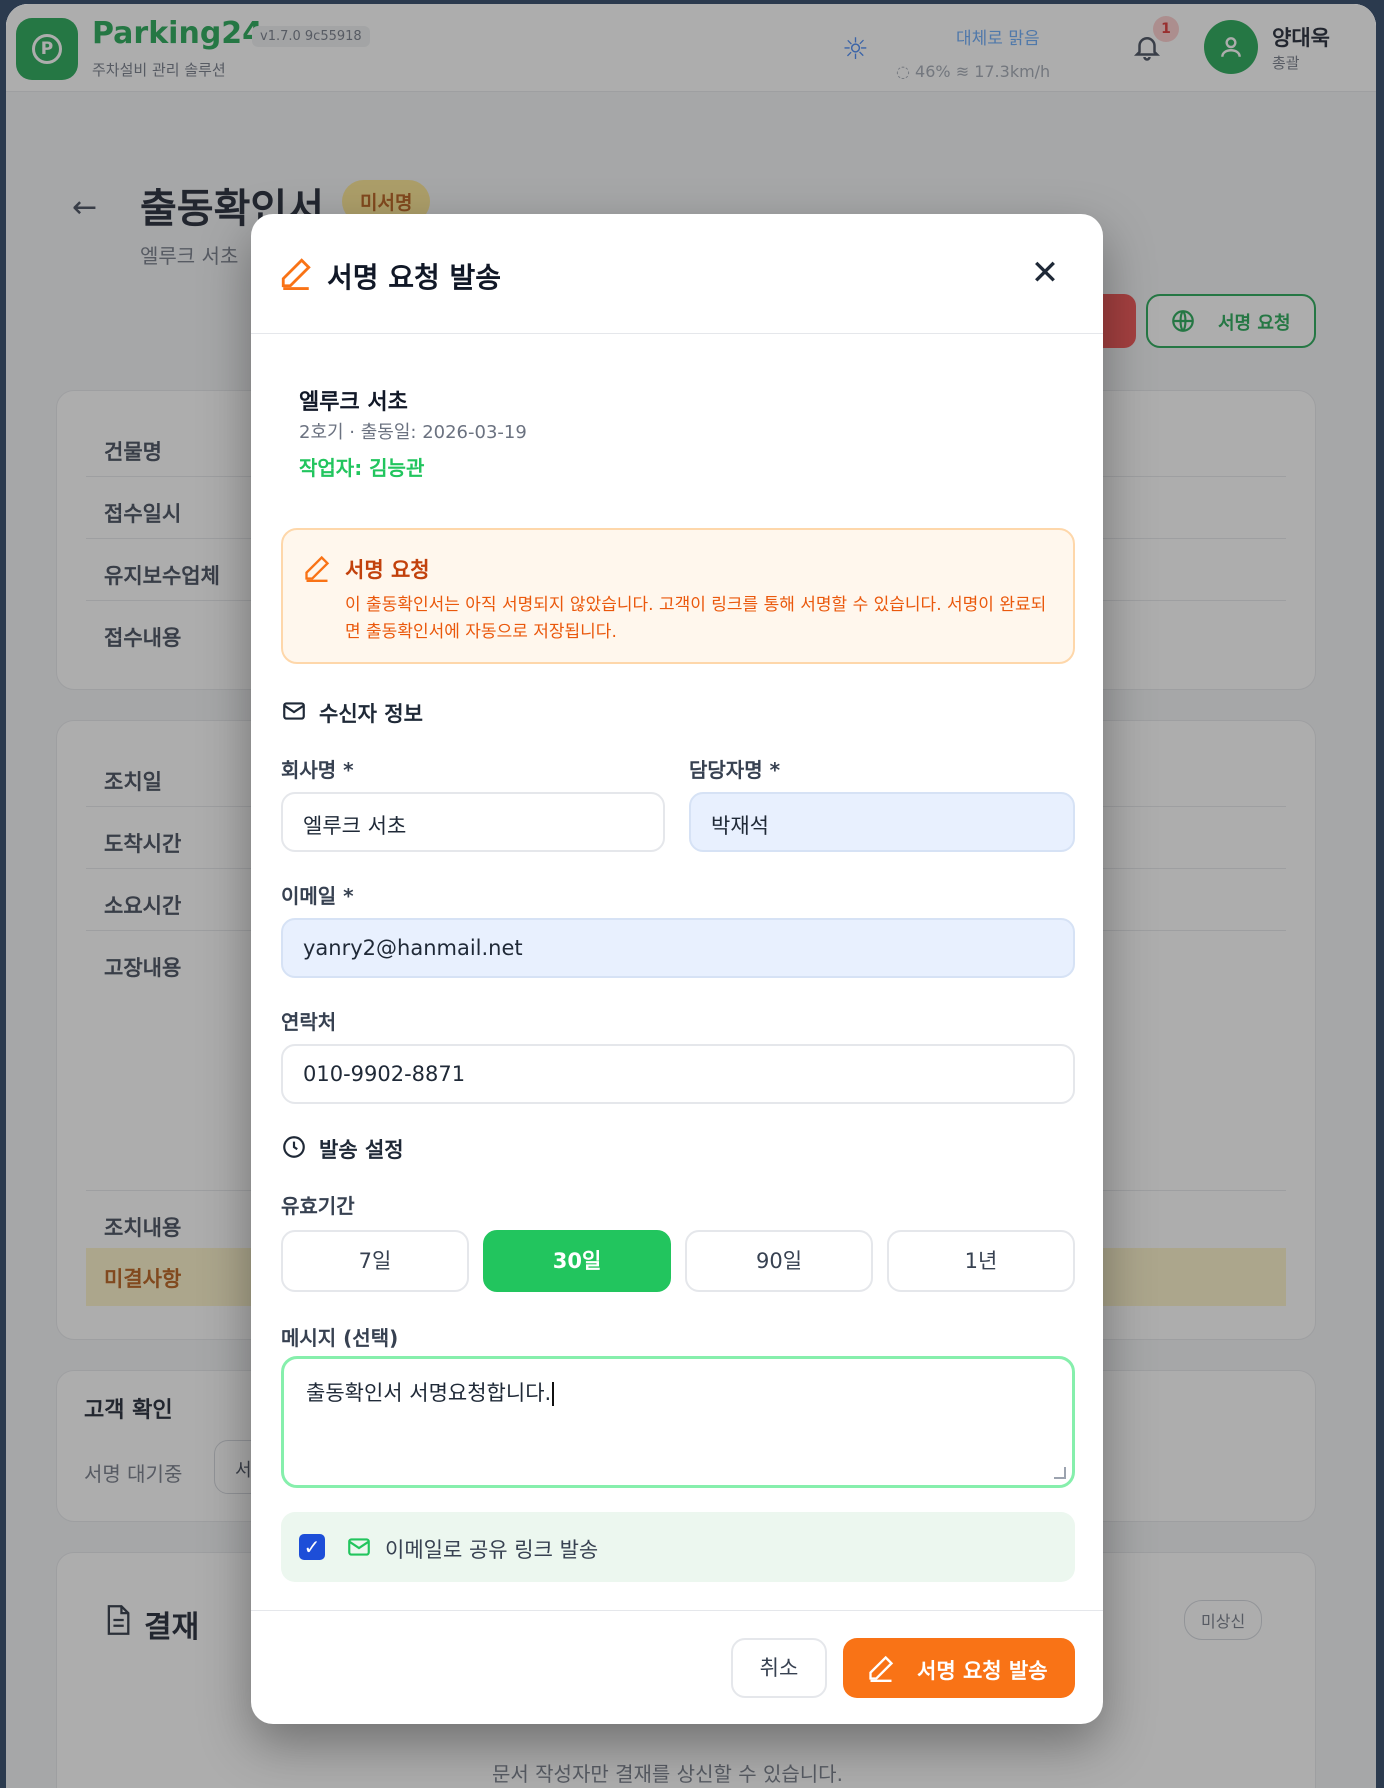 The width and height of the screenshot is (1384, 1788). What do you see at coordinates (492, 1550) in the screenshot?
I see `share-email-label: 이메일로 공유 링크 발송` at bounding box center [492, 1550].